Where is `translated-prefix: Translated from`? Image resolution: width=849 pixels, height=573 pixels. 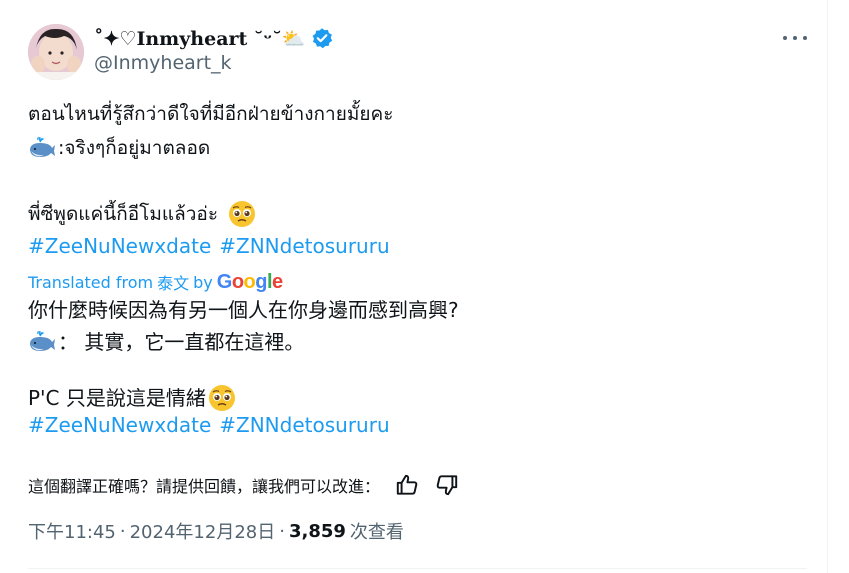
translated-prefix: Translated from is located at coordinates (91, 282).